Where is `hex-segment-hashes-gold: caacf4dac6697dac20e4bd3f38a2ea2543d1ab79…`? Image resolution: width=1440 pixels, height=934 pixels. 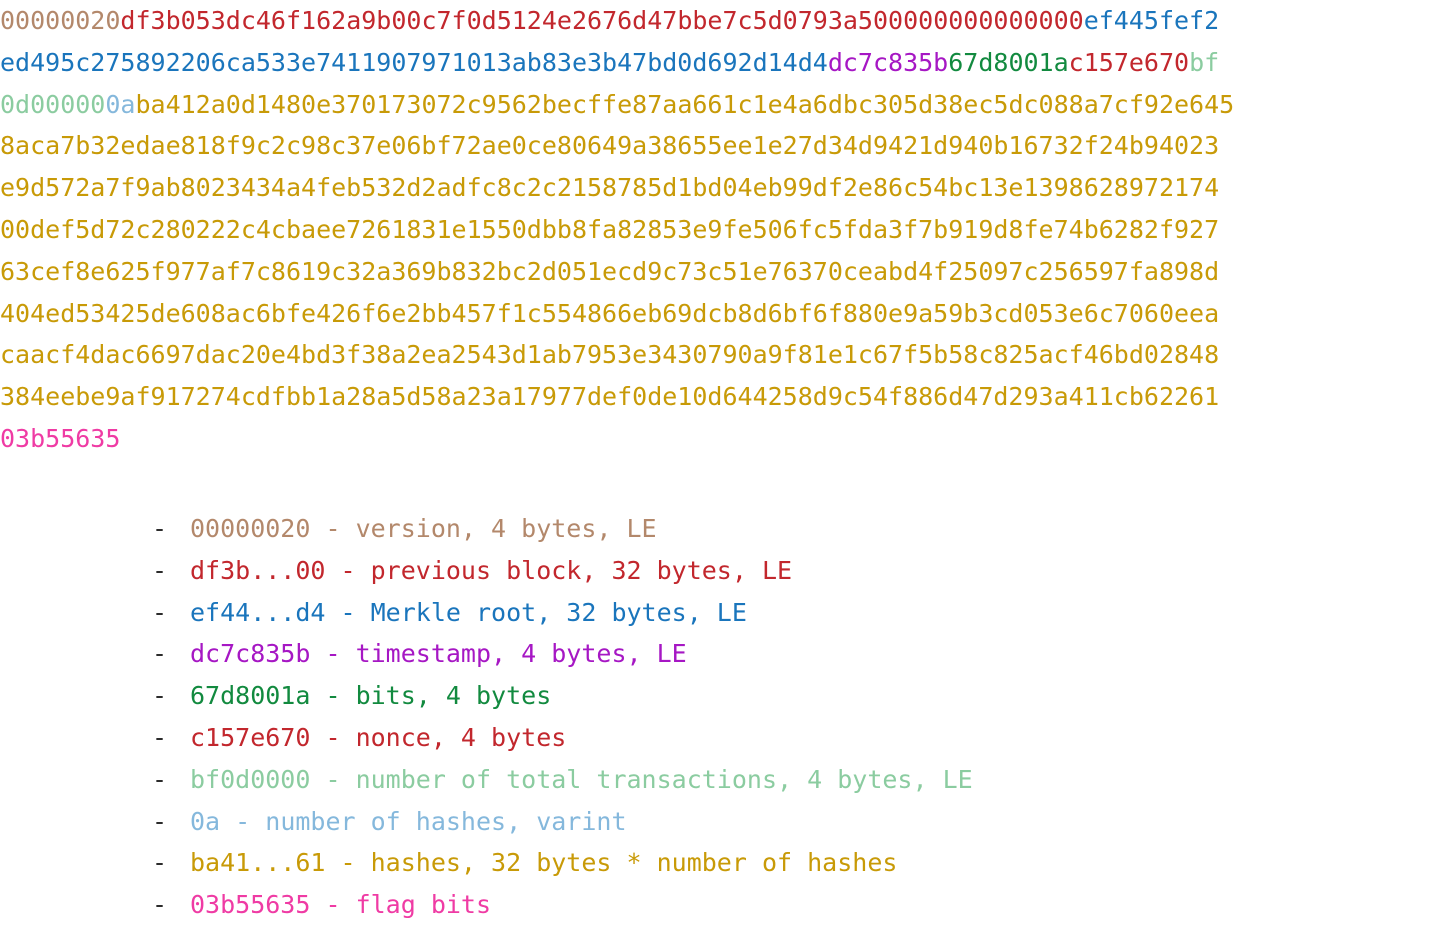 hex-segment-hashes-gold: caacf4dac6697dac20e4bd3f38a2ea2543d1ab79… is located at coordinates (610, 355).